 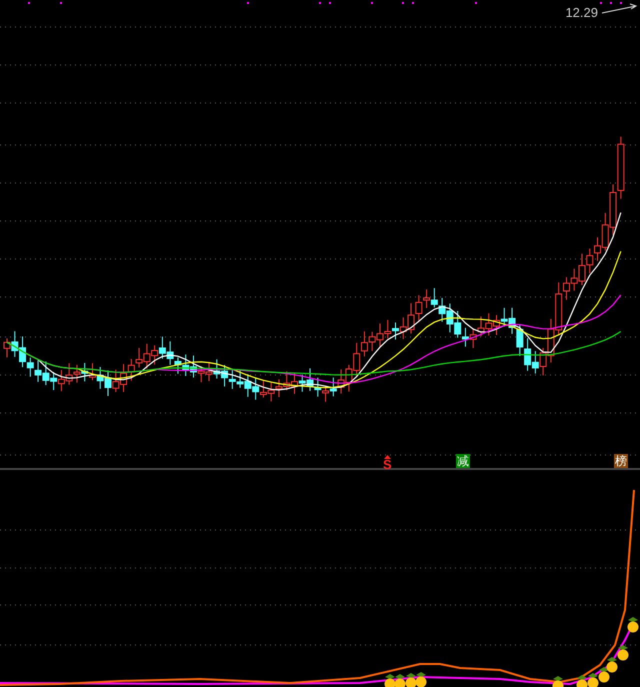 What do you see at coordinates (463, 461) in the screenshot?
I see `signal-badge: 减` at bounding box center [463, 461].